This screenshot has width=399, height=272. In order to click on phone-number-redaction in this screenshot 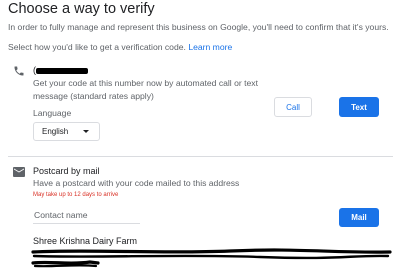, I will do `click(62, 70)`.